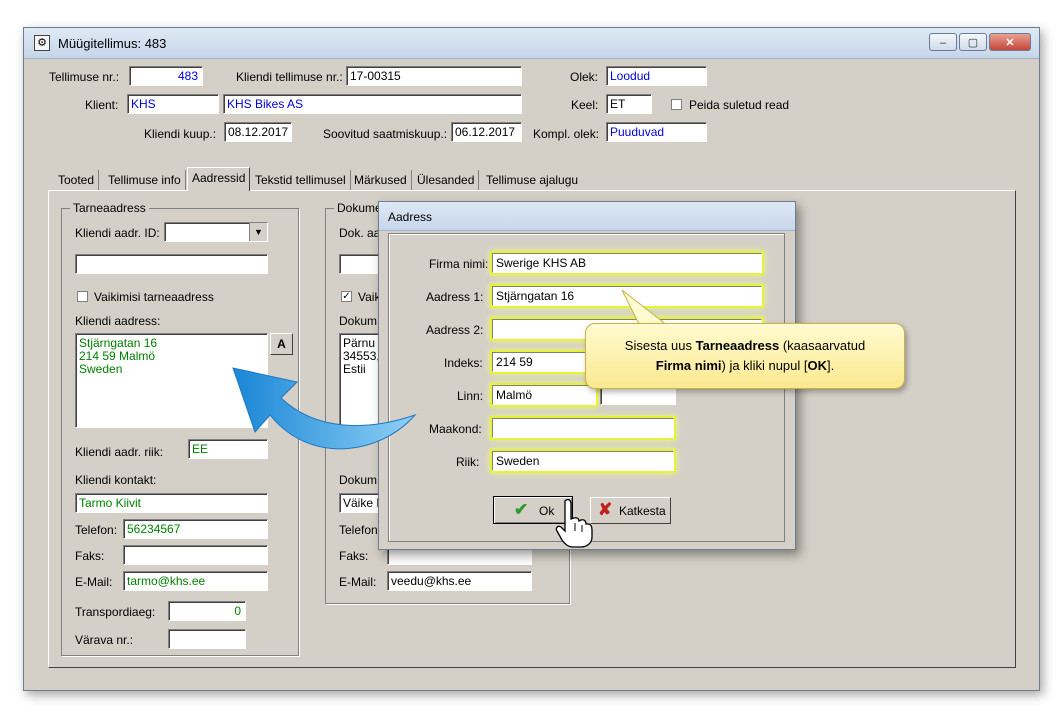 Image resolution: width=1063 pixels, height=715 pixels. Describe the element at coordinates (207, 639) in the screenshot. I see `varava-field` at that location.